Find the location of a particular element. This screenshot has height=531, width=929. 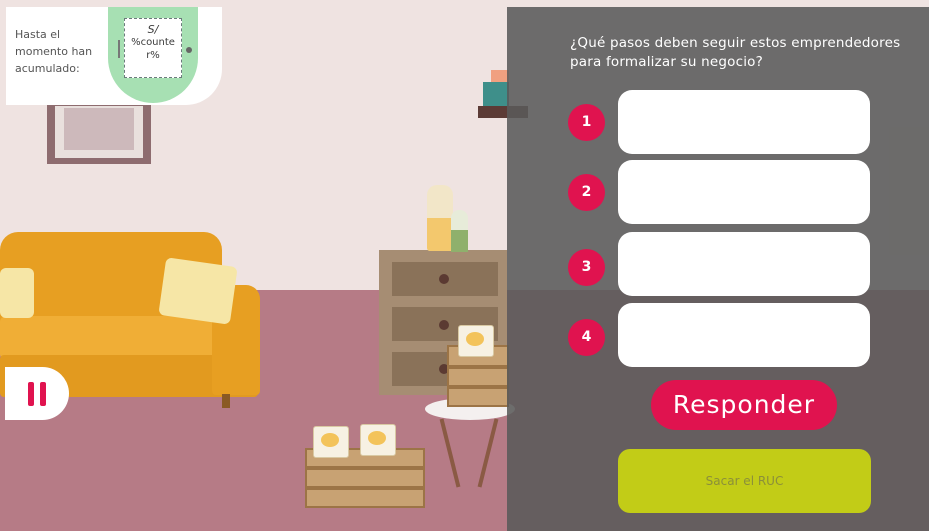

counter-dot is located at coordinates (189, 50).